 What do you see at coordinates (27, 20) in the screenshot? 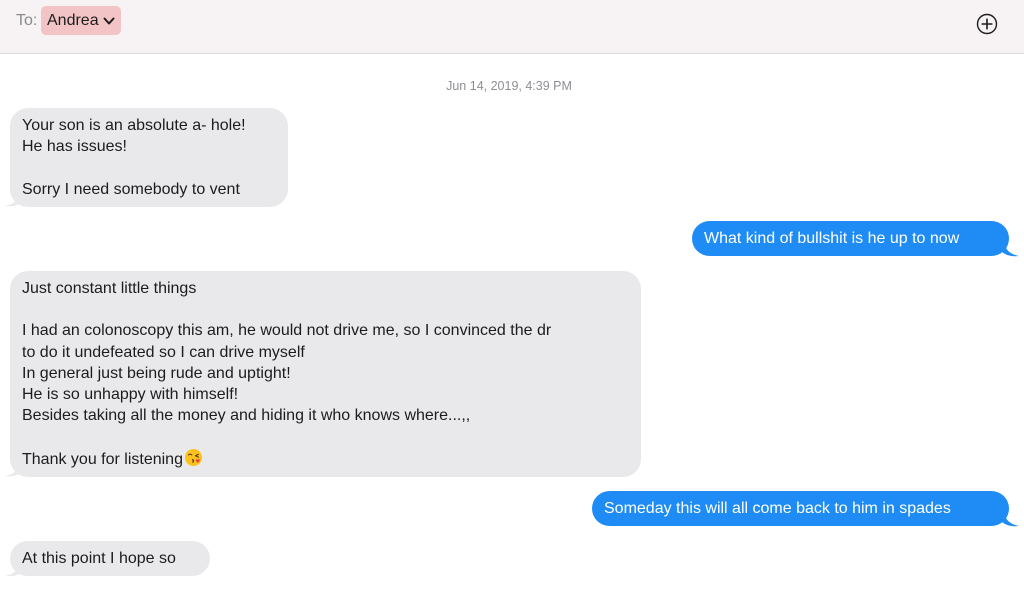
I see `to-label: To:` at bounding box center [27, 20].